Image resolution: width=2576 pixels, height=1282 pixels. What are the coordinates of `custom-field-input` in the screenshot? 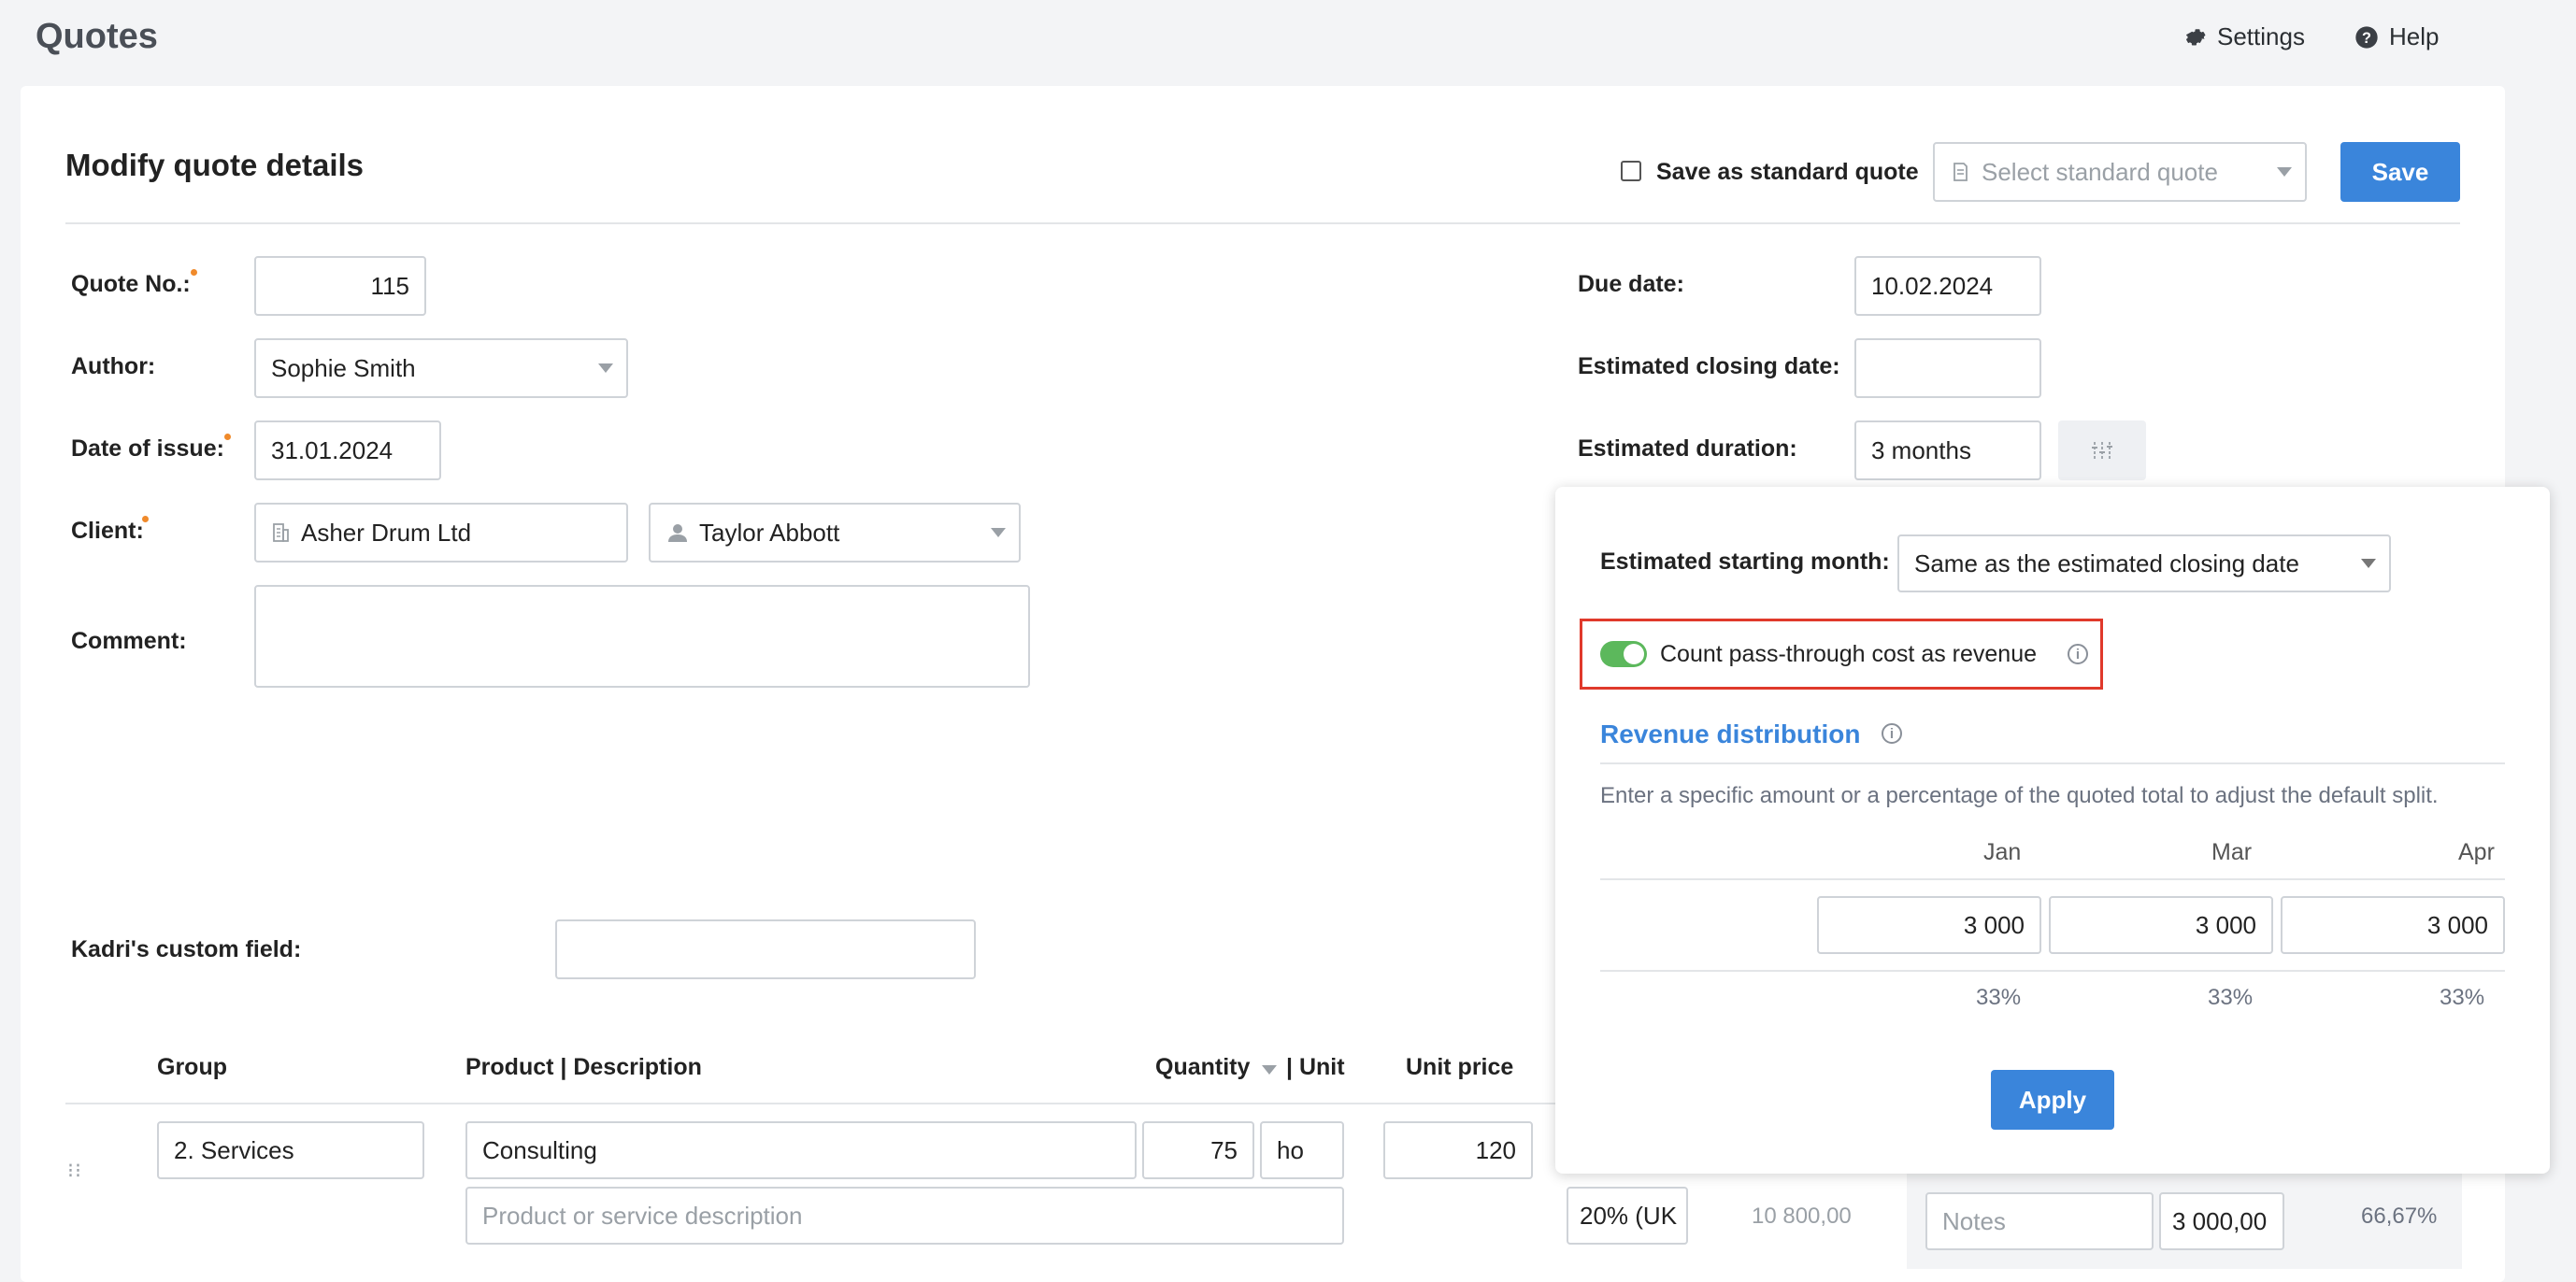 It's located at (765, 949).